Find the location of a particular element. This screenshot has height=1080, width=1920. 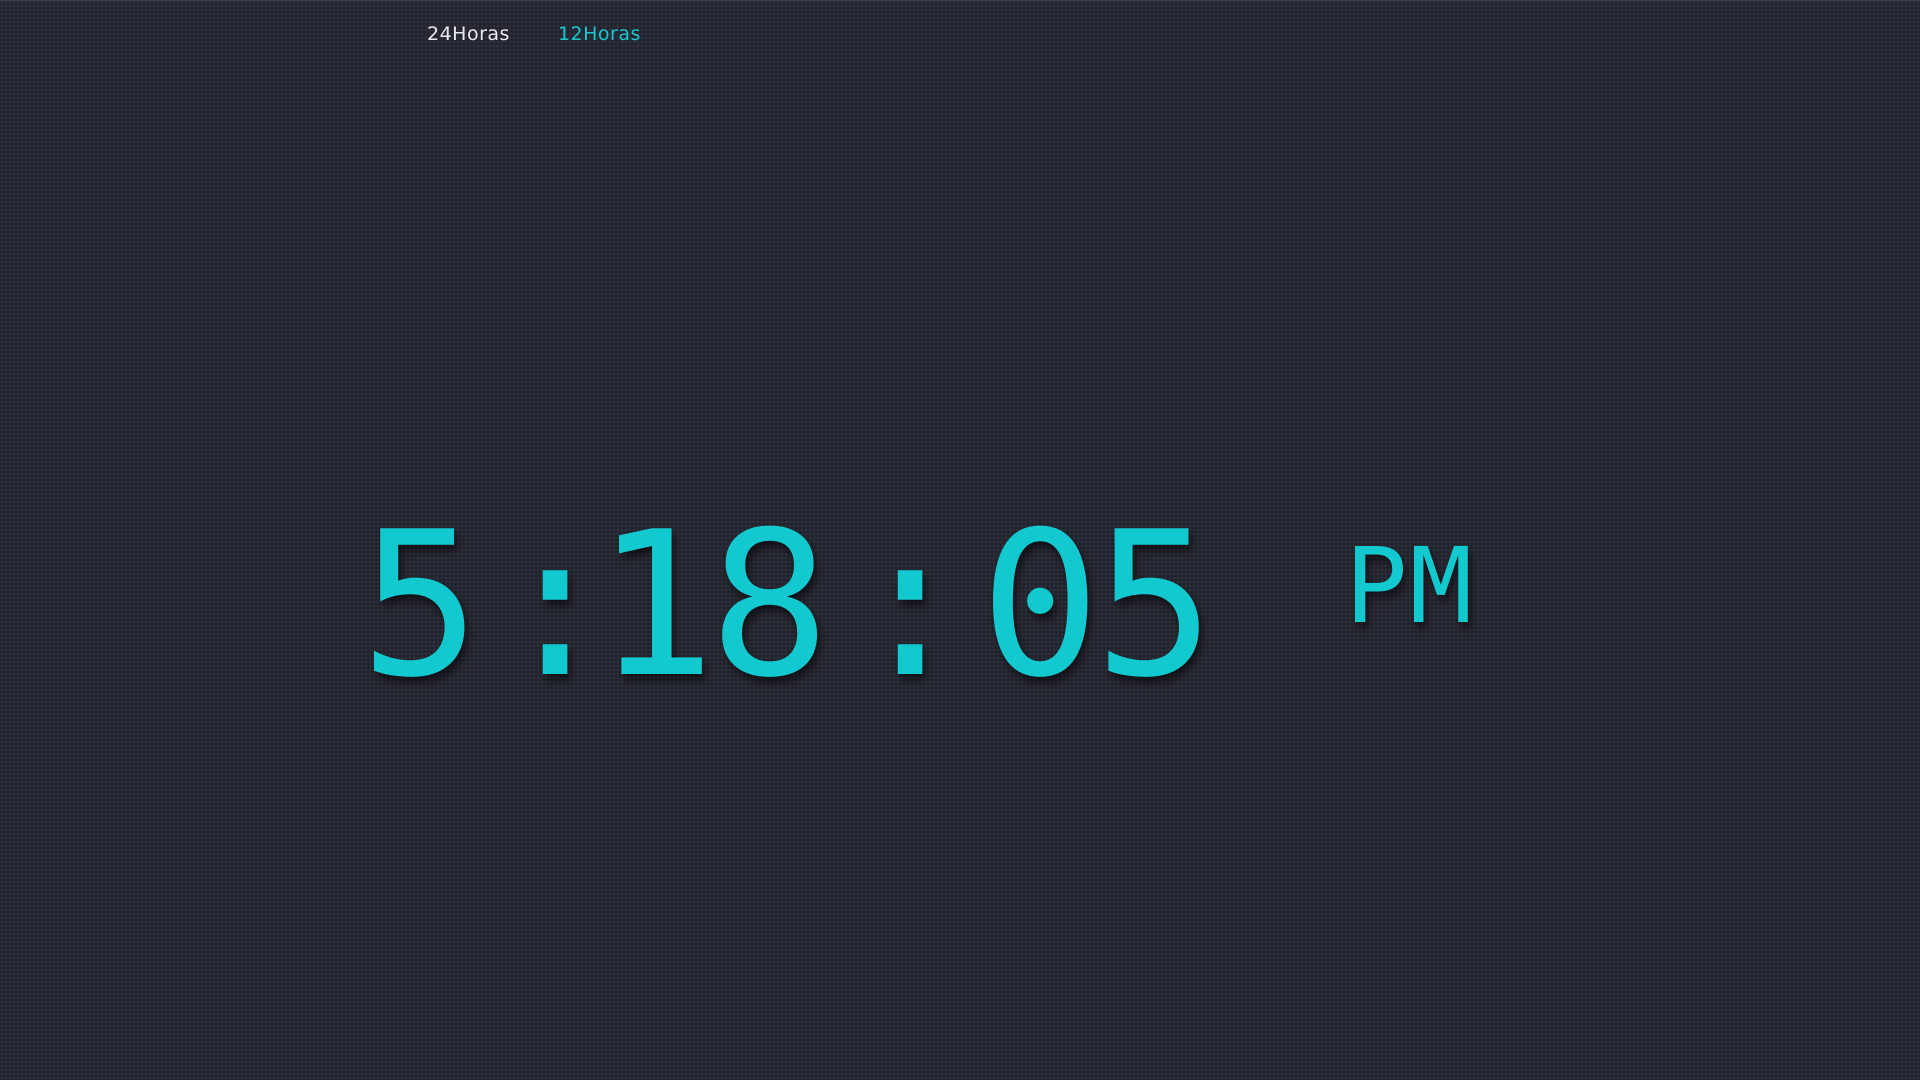

clock-hours: 5 is located at coordinates (420, 605).